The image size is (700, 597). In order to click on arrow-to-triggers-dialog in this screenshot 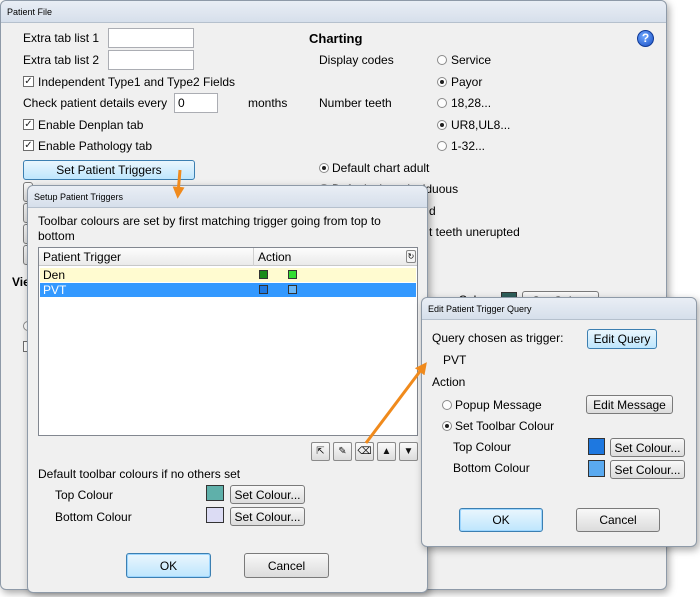, I will do `click(178, 184)`.